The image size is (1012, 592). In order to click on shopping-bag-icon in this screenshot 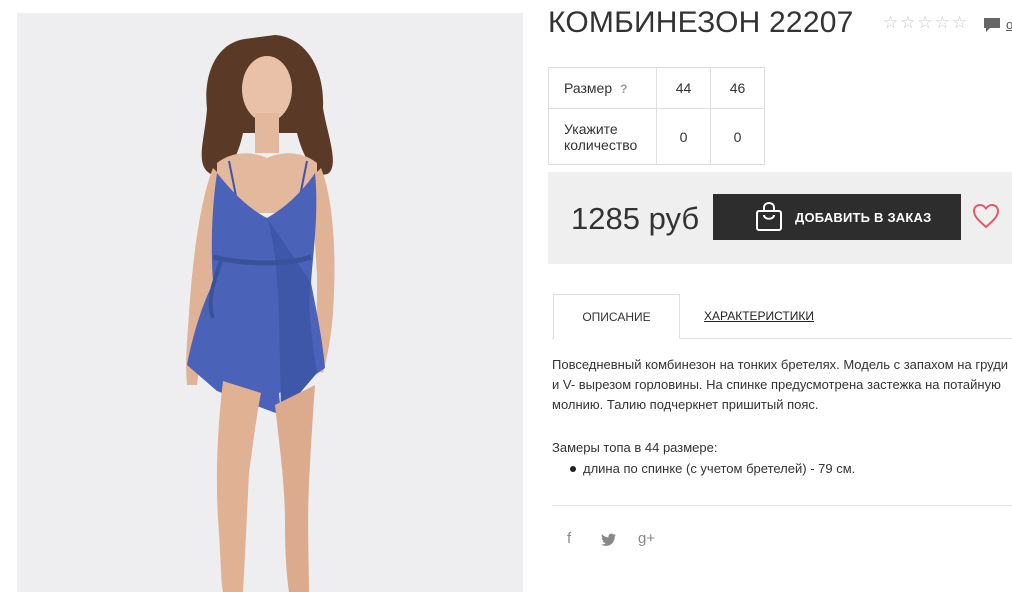, I will do `click(769, 216)`.